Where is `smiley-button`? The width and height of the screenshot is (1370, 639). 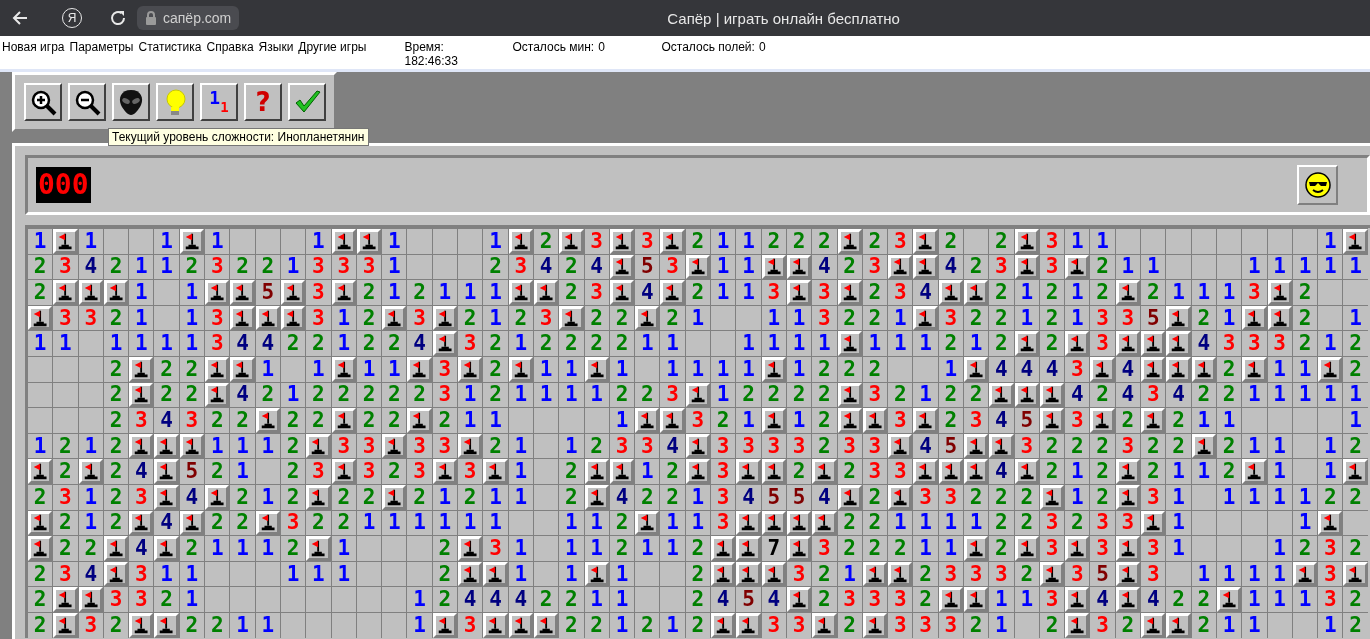 smiley-button is located at coordinates (1317, 185).